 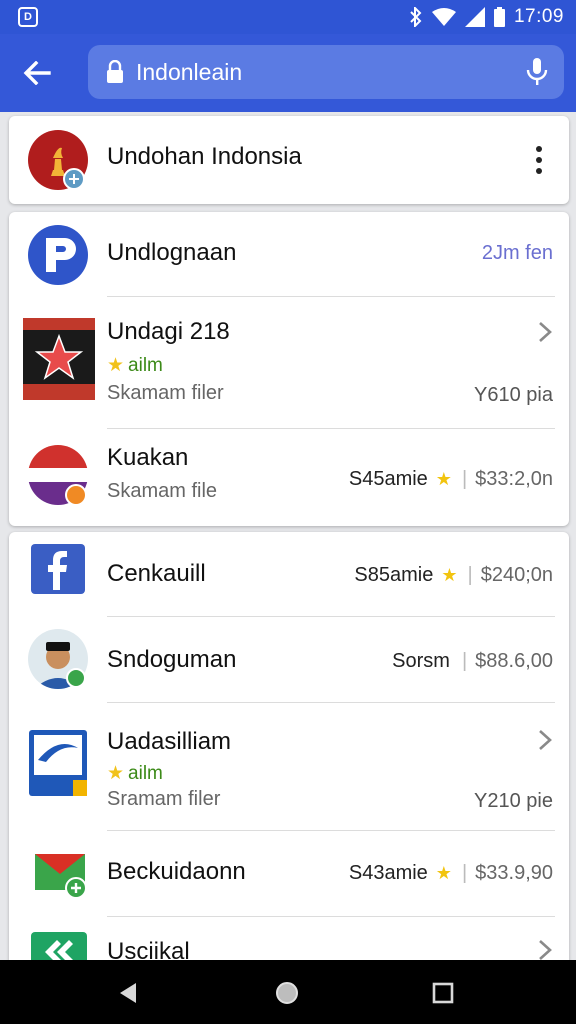 I want to click on list-item: Undagi 218 ★ ailm Skamam filer Y610 pia, so click(x=289, y=363).